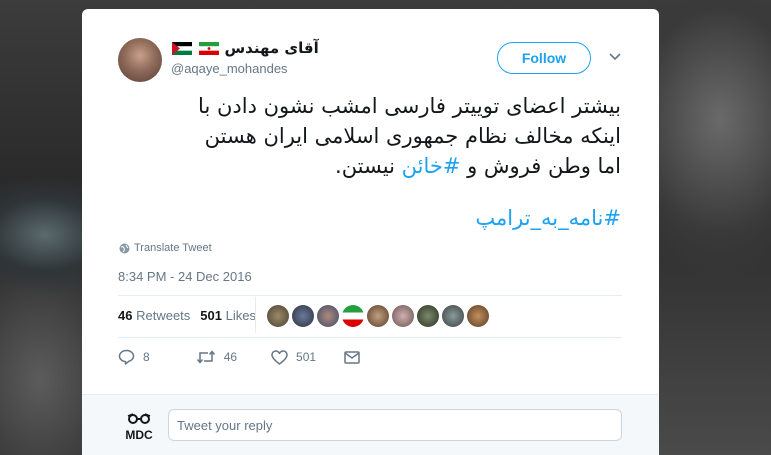 This screenshot has width=771, height=455. I want to click on likes-label: Likes, so click(240, 315).